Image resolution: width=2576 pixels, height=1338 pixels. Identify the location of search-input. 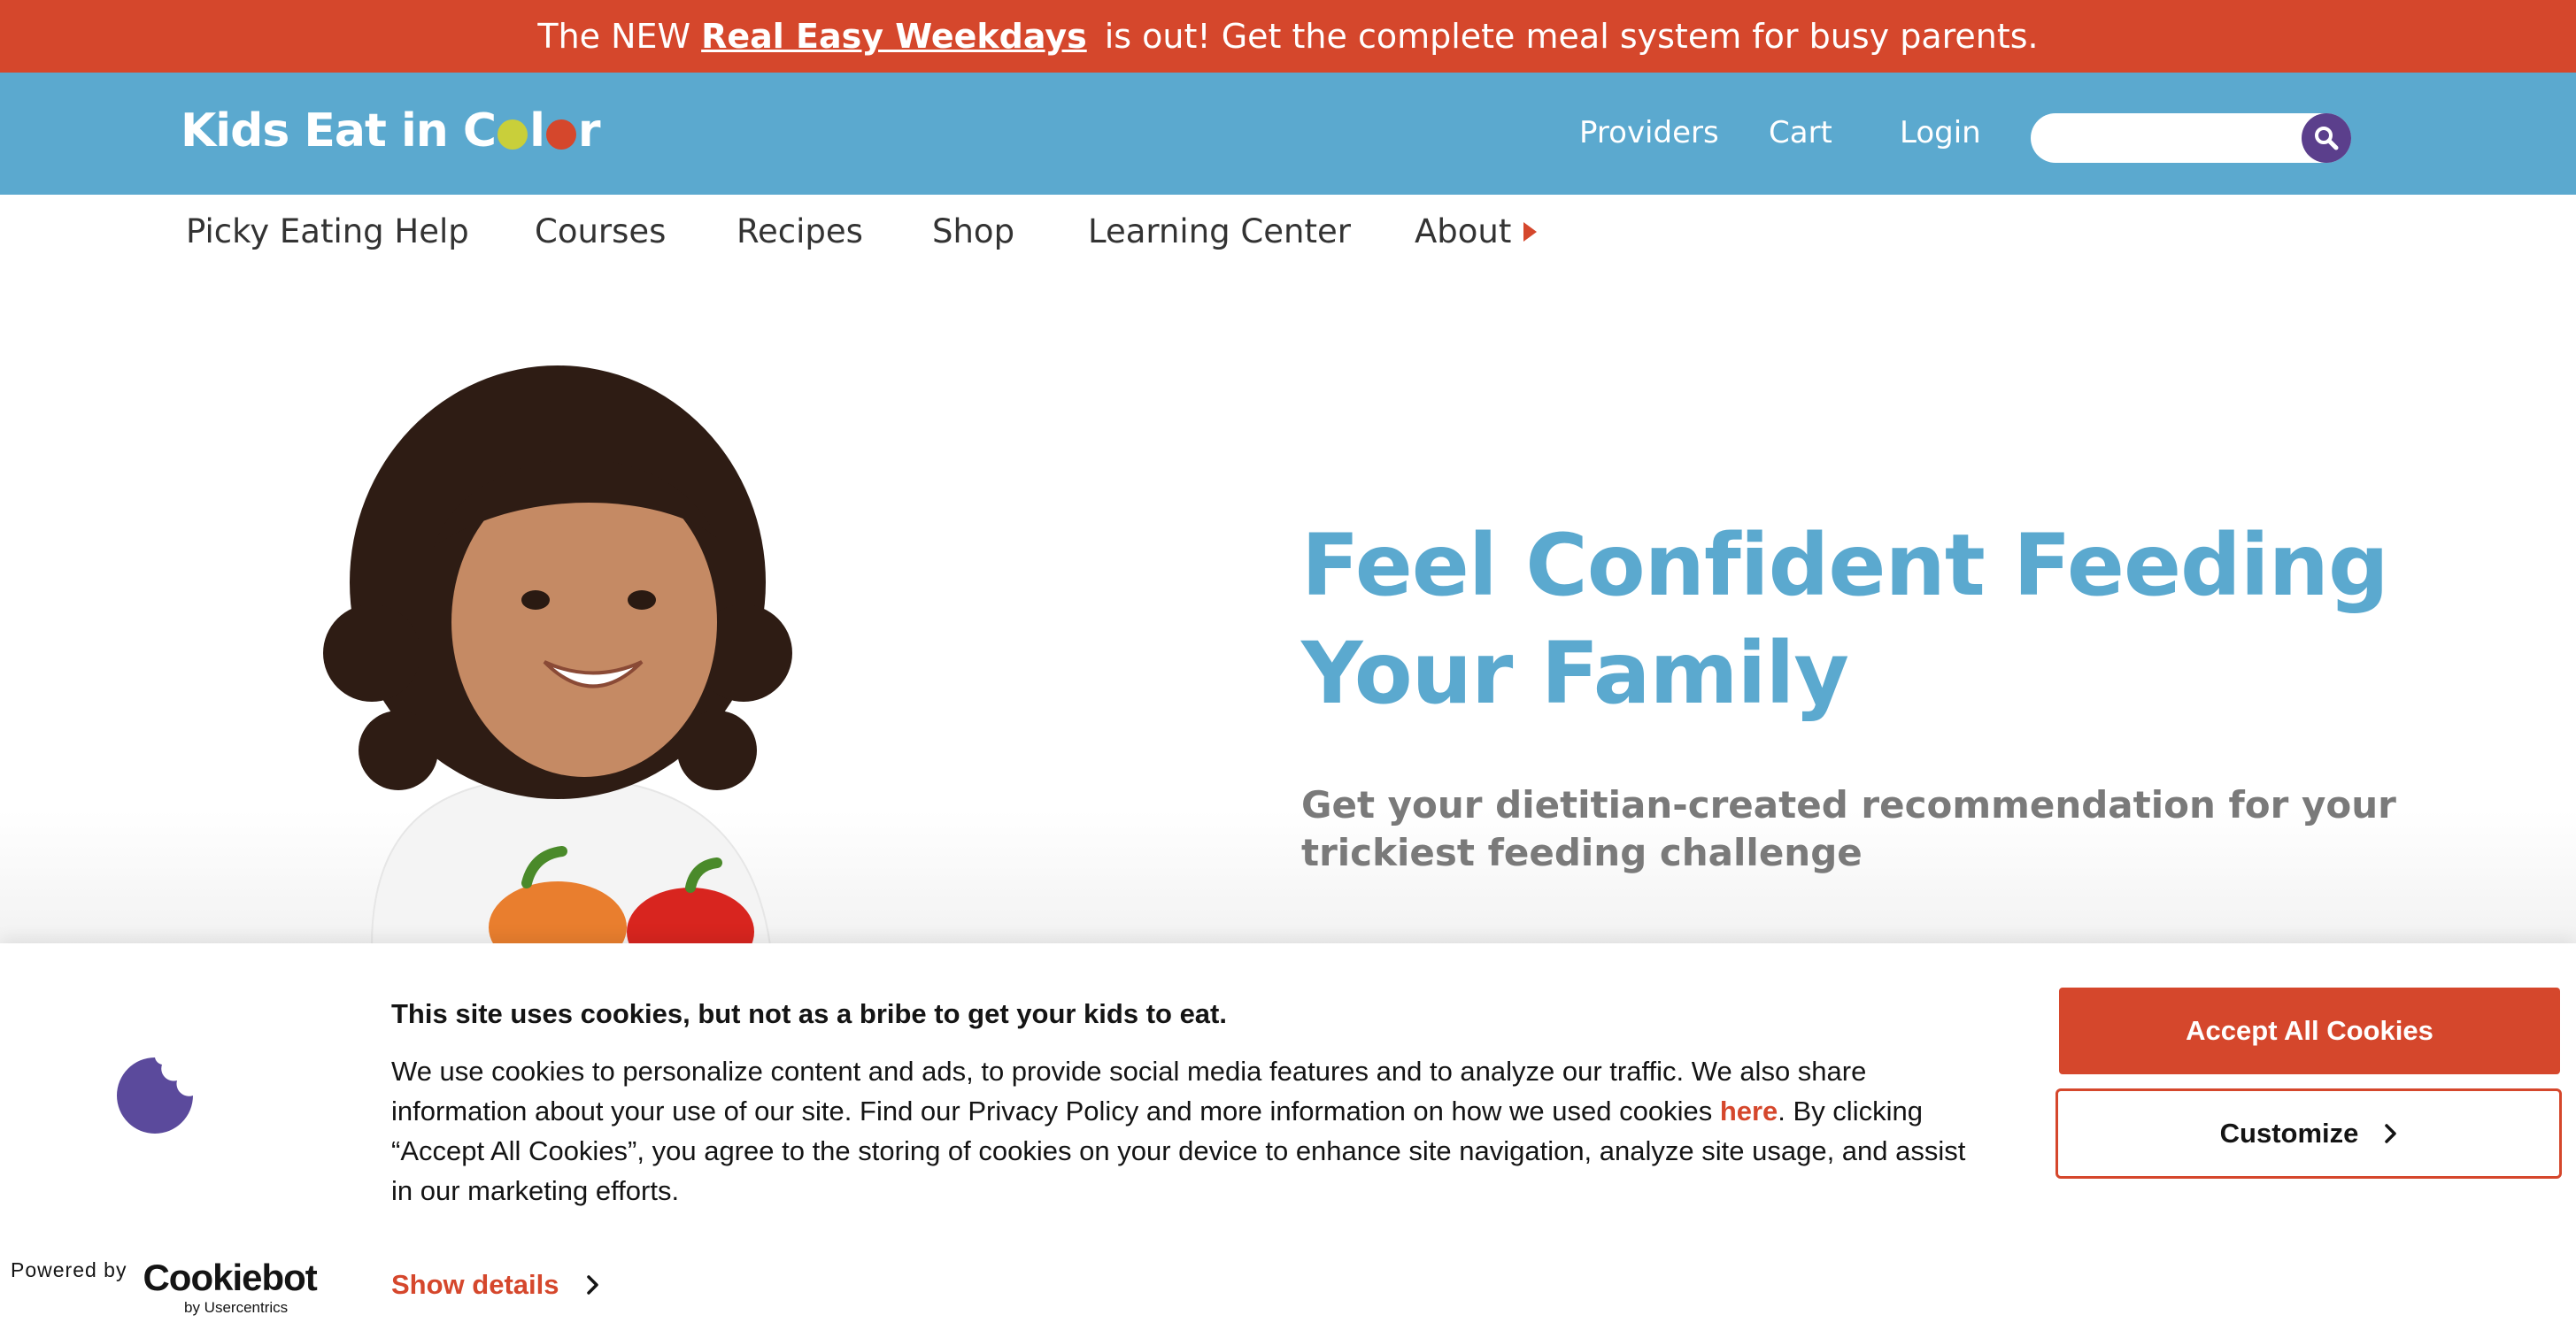
(2167, 138).